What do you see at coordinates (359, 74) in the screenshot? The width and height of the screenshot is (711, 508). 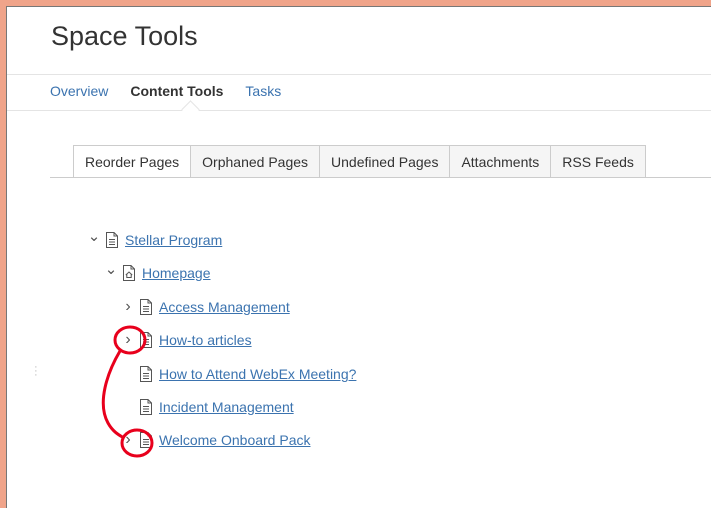 I see `title-divider` at bounding box center [359, 74].